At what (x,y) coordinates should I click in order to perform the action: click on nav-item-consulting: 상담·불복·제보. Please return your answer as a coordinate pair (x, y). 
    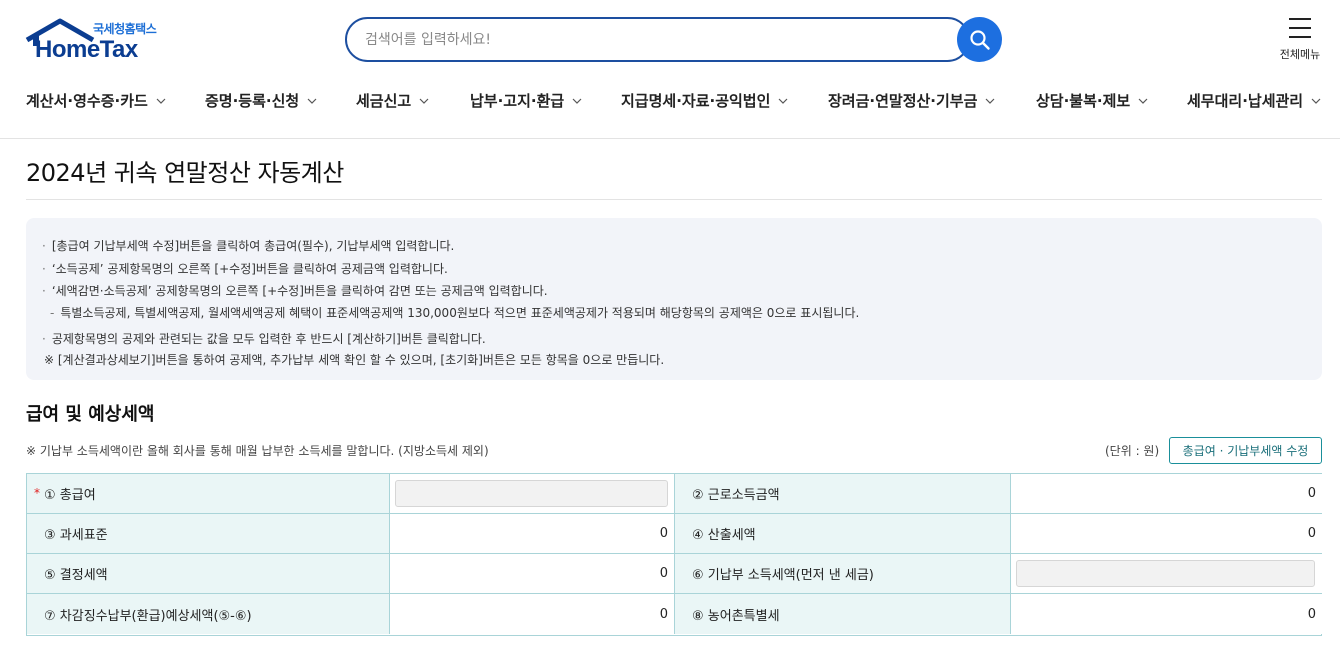
    Looking at the image, I should click on (1092, 100).